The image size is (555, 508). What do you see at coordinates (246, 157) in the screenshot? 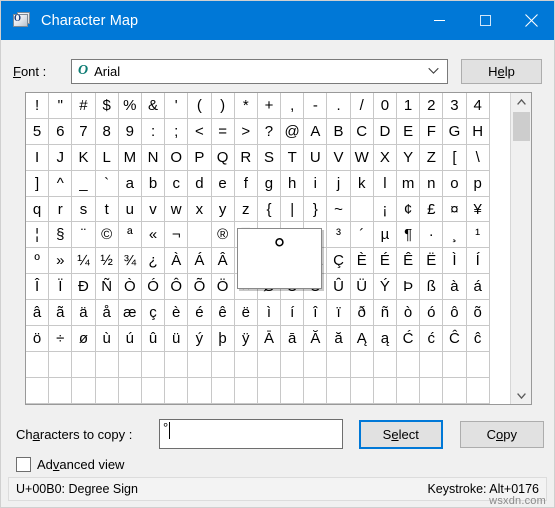
I see `character-cell: R` at bounding box center [246, 157].